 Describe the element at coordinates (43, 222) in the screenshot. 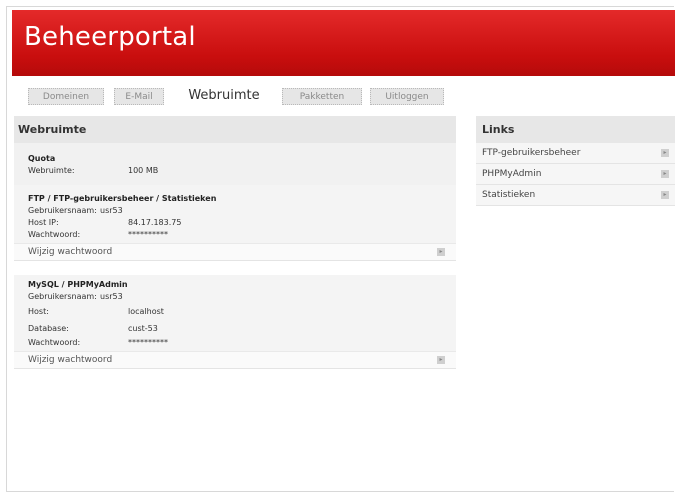

I see `ftp-host-label: Host IP:` at that location.